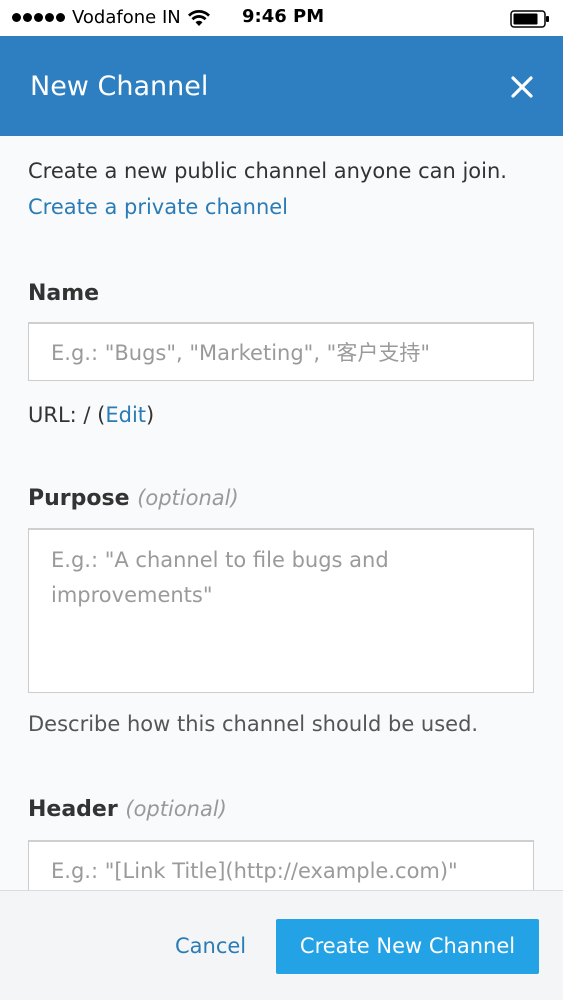 This screenshot has height=1000, width=563. What do you see at coordinates (281, 86) in the screenshot?
I see `modal-header: New Channel` at bounding box center [281, 86].